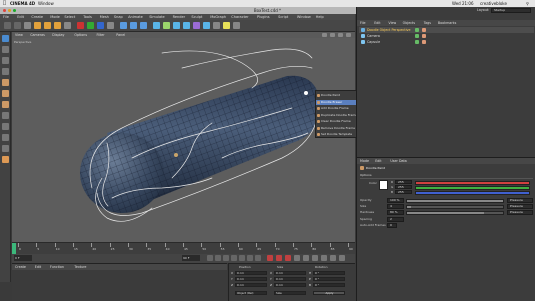 The image size is (535, 301). Describe the element at coordinates (324, 258) in the screenshot. I see `param-key-icon` at that location.